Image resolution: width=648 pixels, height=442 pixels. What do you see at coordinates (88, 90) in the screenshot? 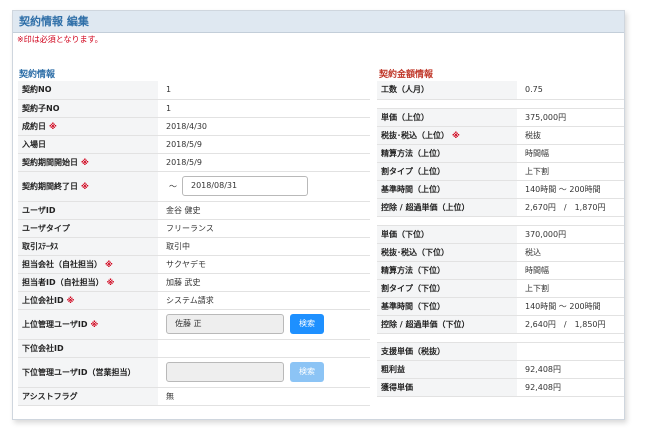
I see `field-label-cell: 契約NO` at bounding box center [88, 90].